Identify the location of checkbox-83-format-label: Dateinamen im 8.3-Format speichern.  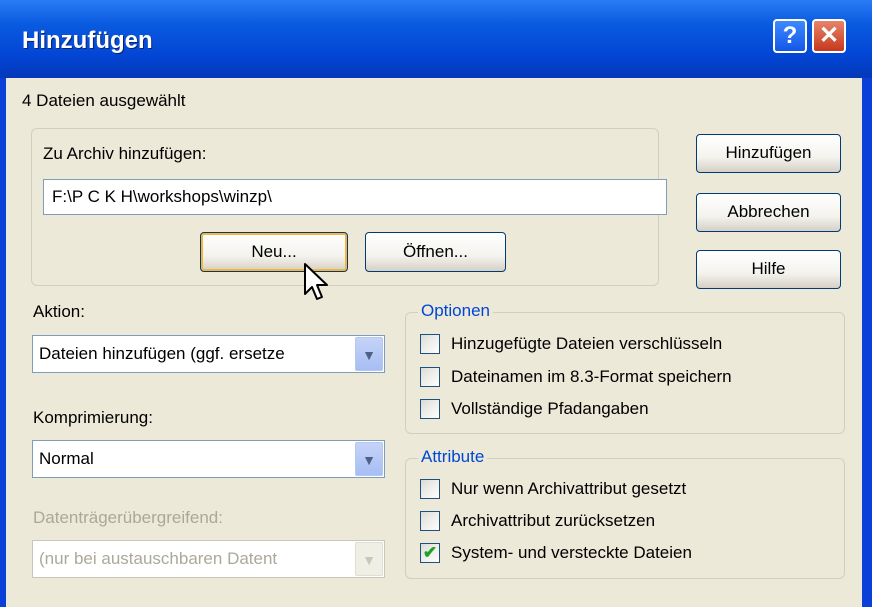
(591, 377).